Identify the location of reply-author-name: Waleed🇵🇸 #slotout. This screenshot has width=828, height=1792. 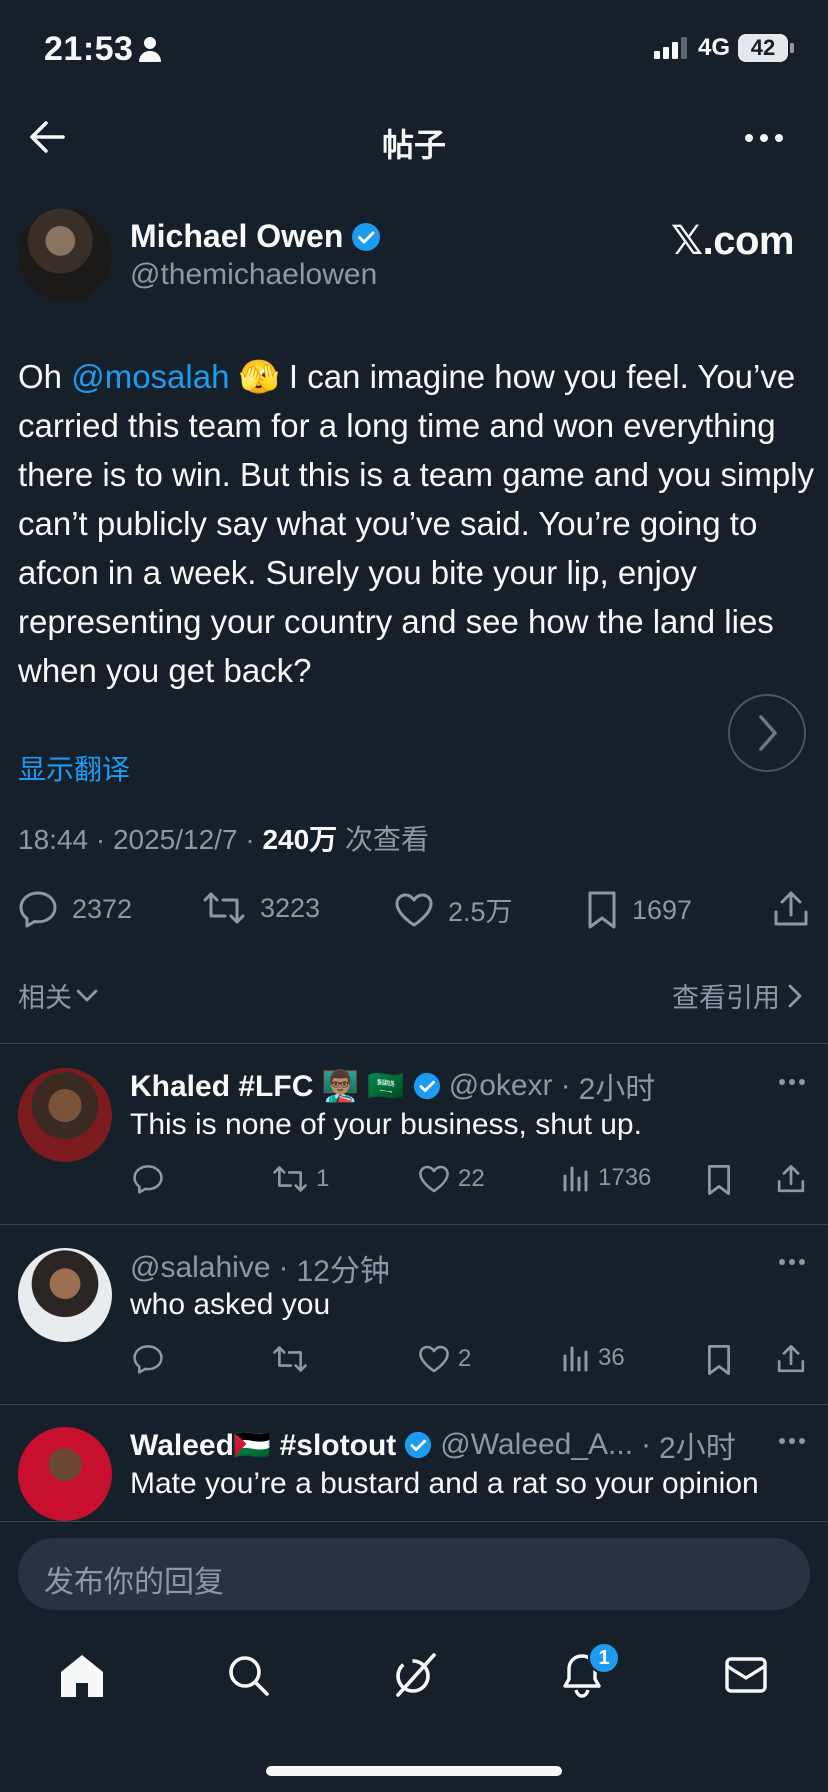
(263, 1445).